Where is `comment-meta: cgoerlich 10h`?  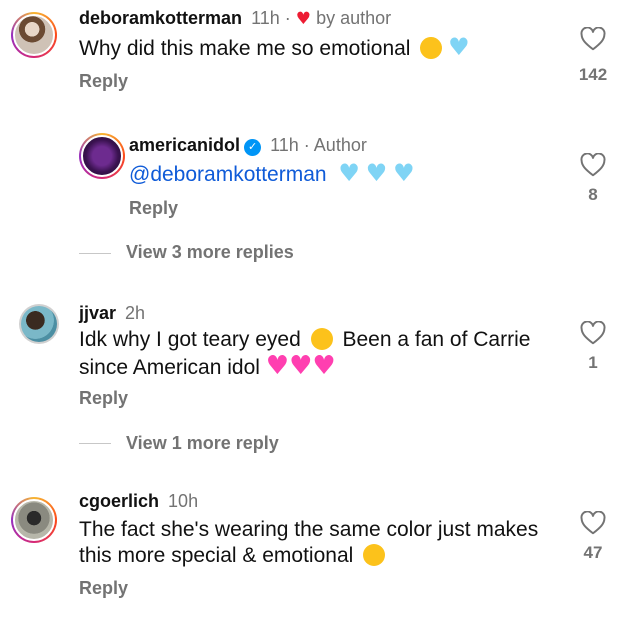 comment-meta: cgoerlich 10h is located at coordinates (138, 501).